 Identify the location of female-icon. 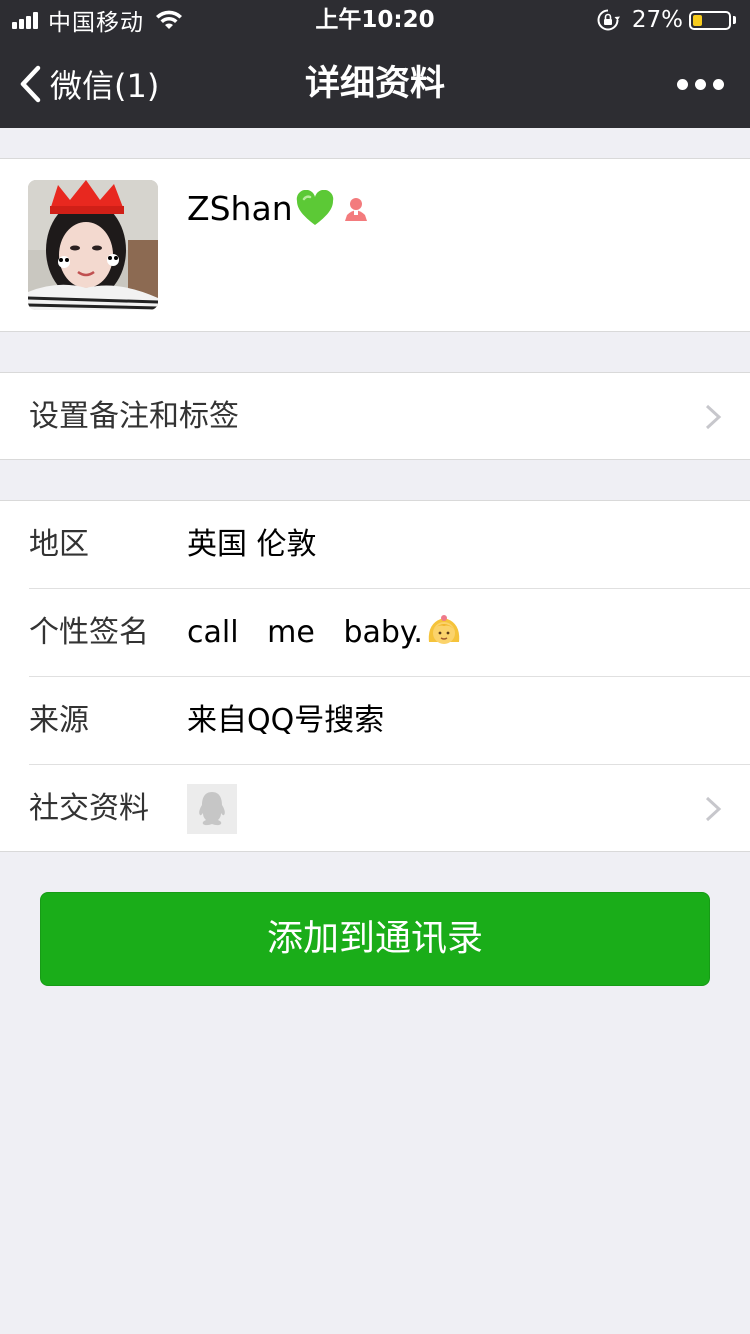
(355, 209).